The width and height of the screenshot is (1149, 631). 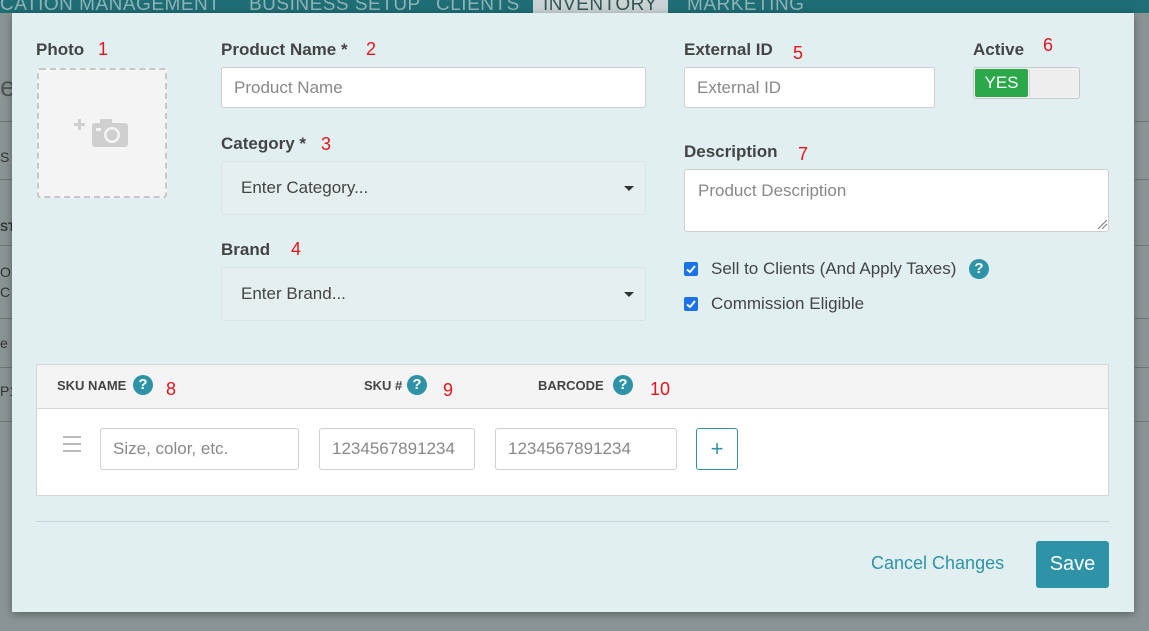 I want to click on annotation-marker: 8, so click(x=171, y=389).